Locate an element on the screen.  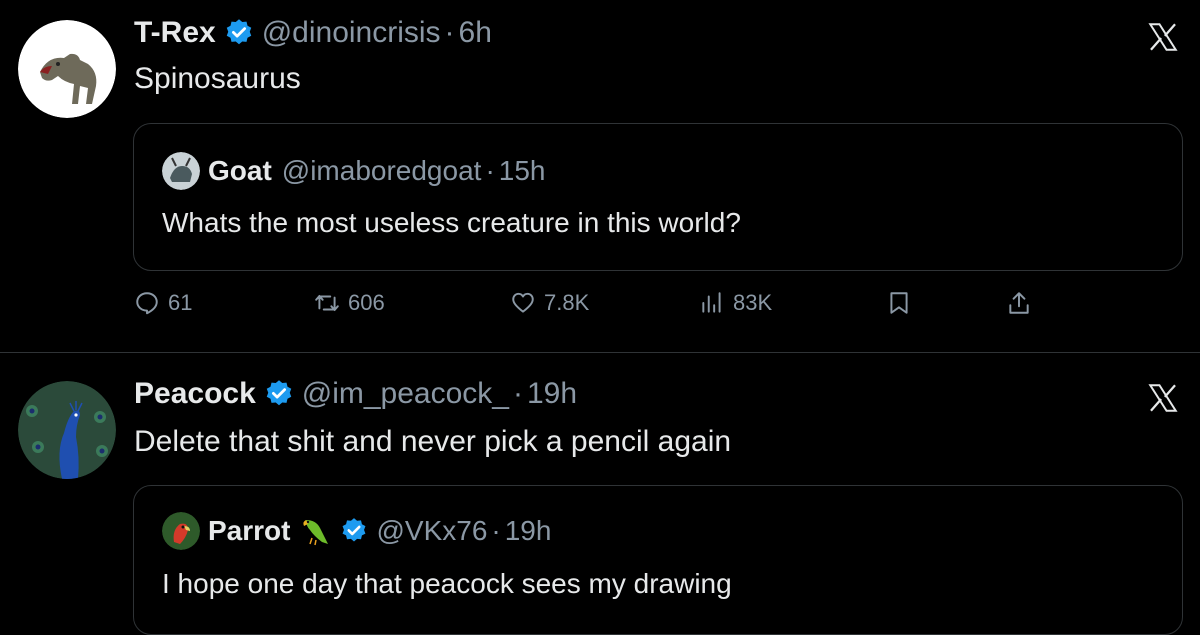
retweet-icon is located at coordinates (327, 303).